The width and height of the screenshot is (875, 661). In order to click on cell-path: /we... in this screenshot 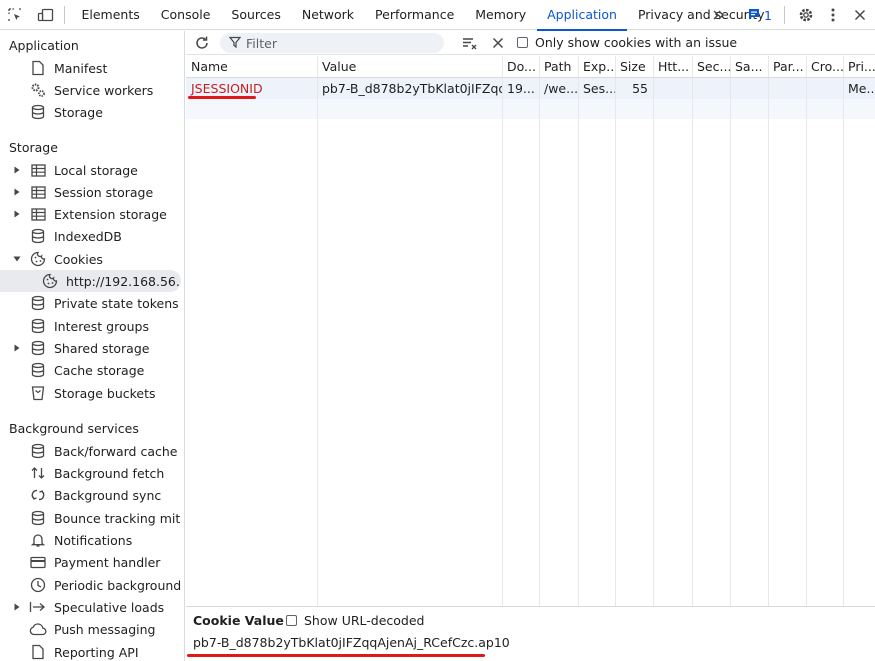, I will do `click(558, 88)`.